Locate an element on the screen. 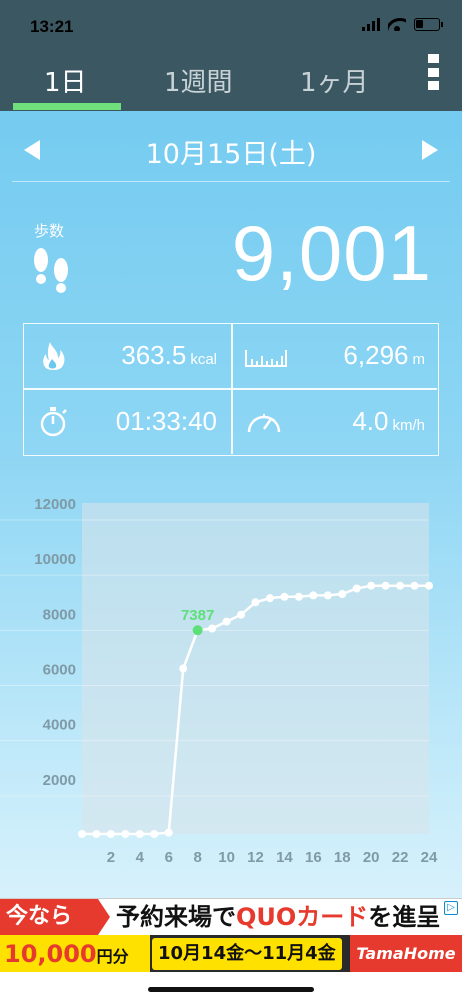 This screenshot has height=1000, width=462. system-icons is located at coordinates (402, 24).